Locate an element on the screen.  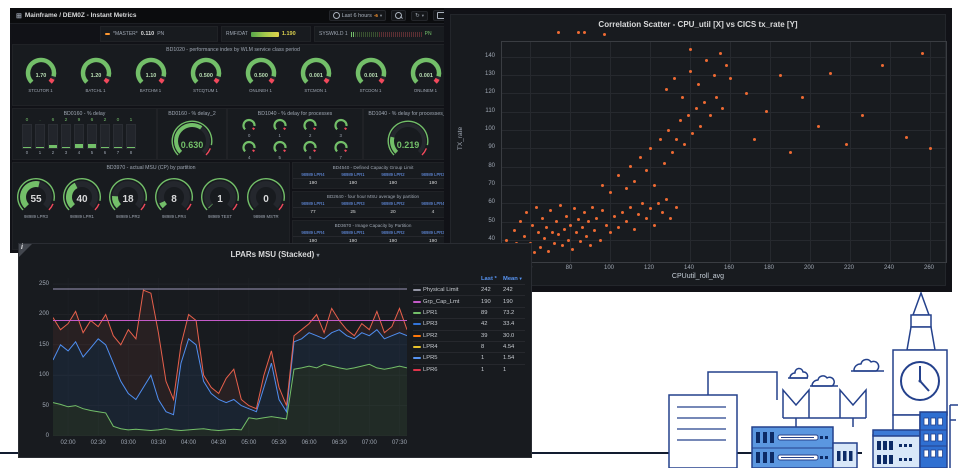
factory-roof-right is located at coordinates (853, 402).